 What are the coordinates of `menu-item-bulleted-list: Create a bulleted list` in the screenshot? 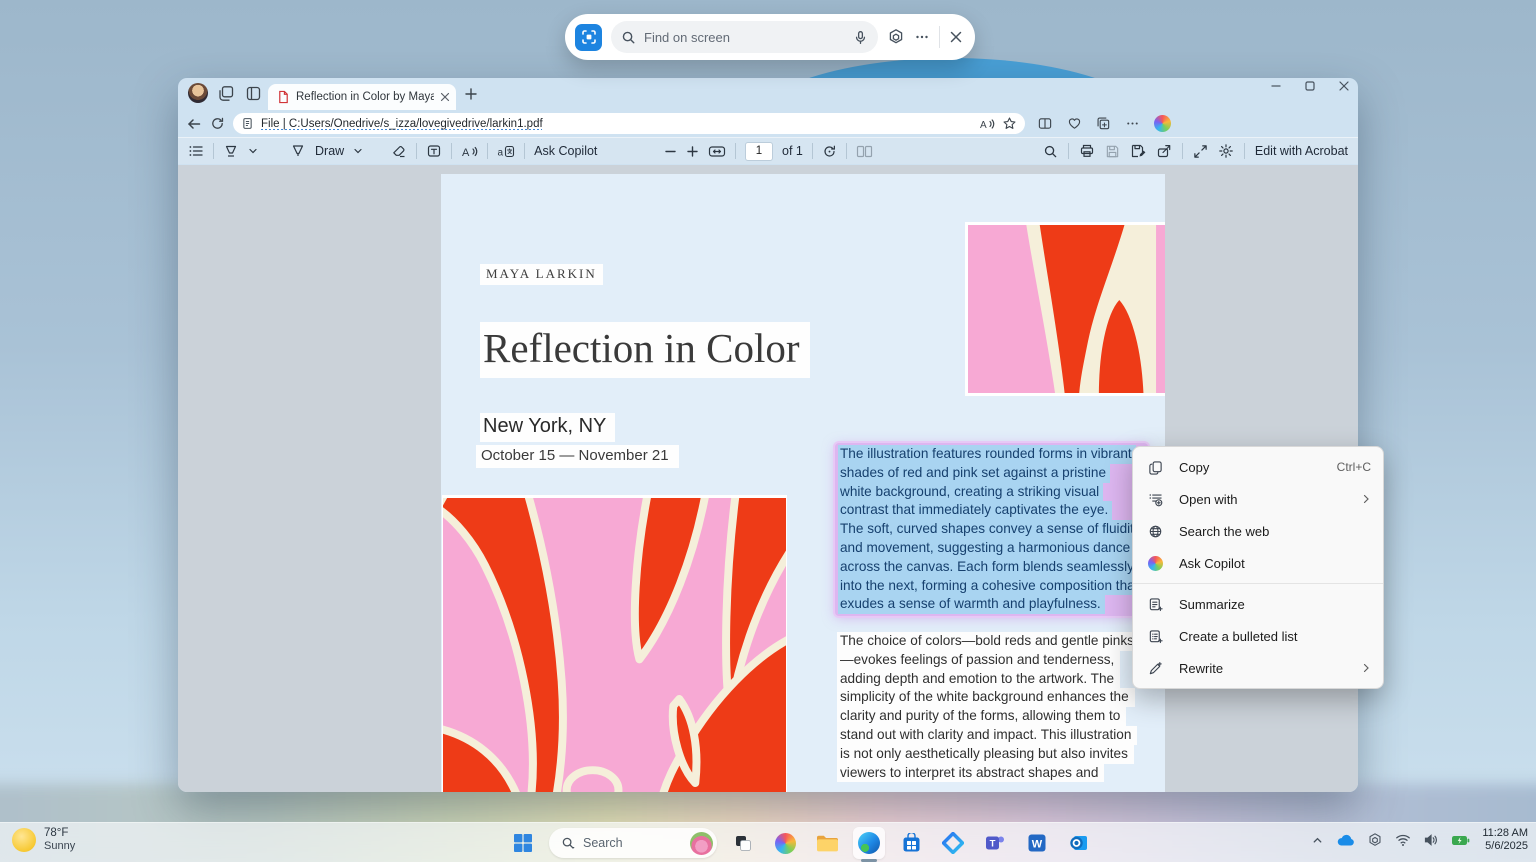 It's located at (1258, 636).